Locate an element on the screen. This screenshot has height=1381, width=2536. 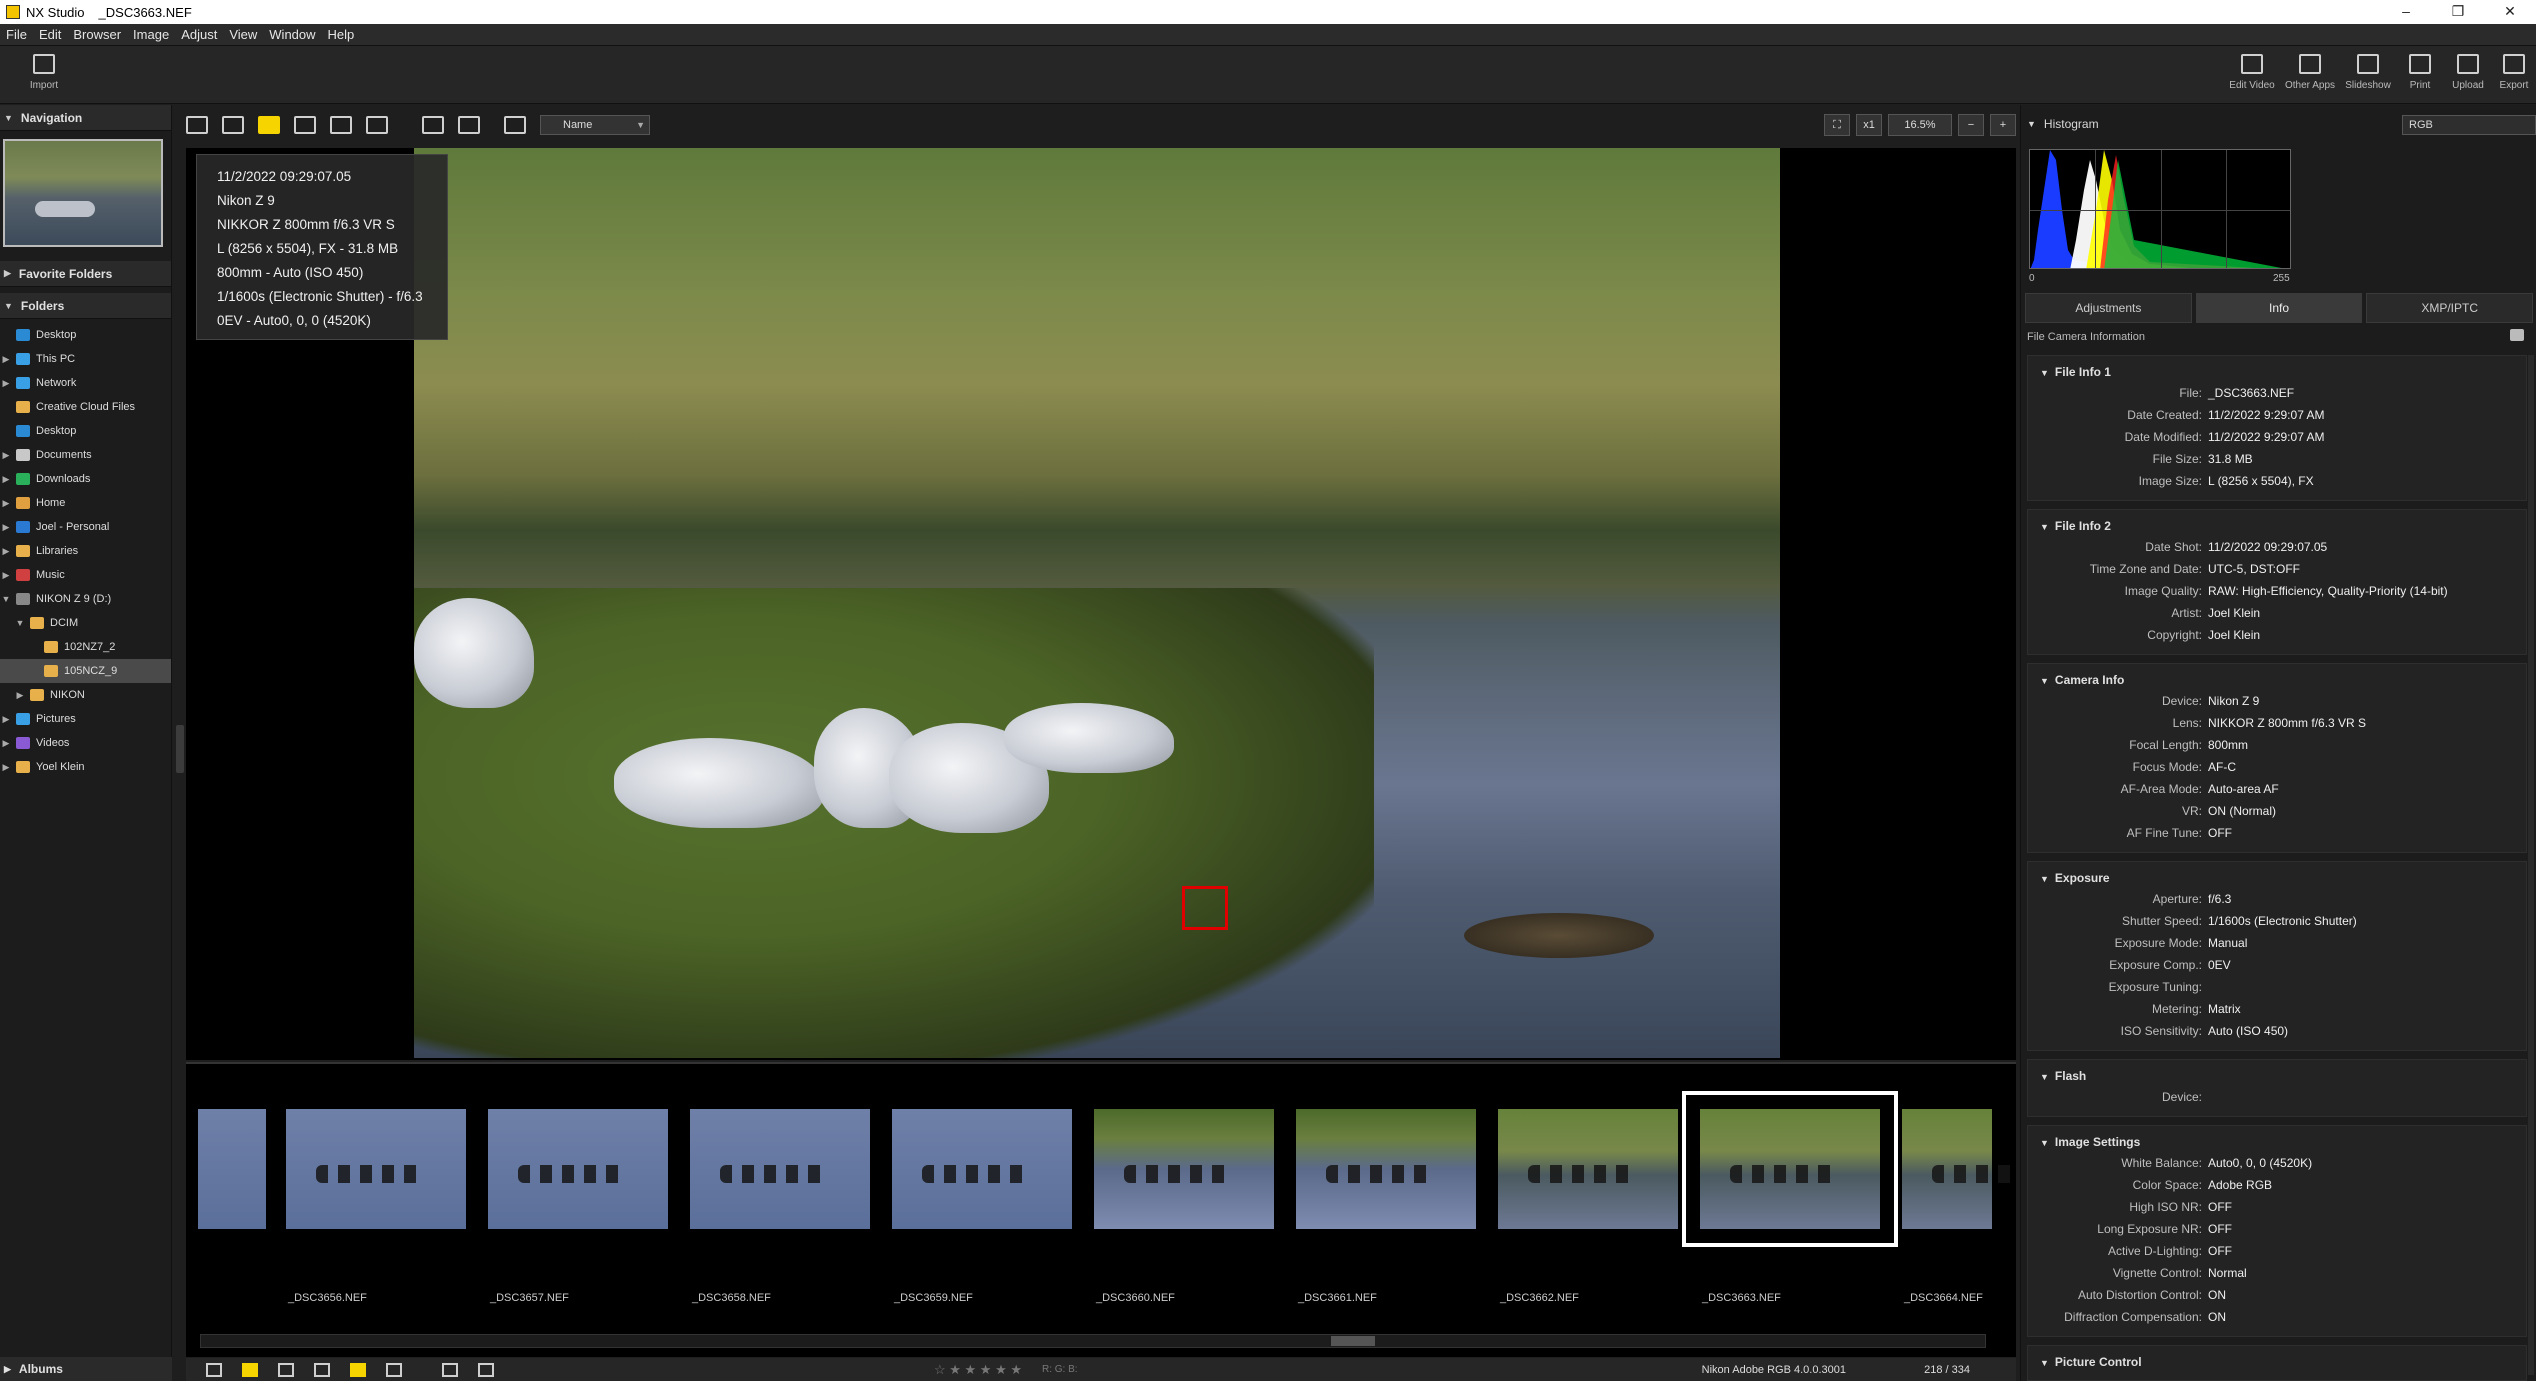
favorite-folders-header: ▶ Favorite Folders is located at coordinates (85, 274).